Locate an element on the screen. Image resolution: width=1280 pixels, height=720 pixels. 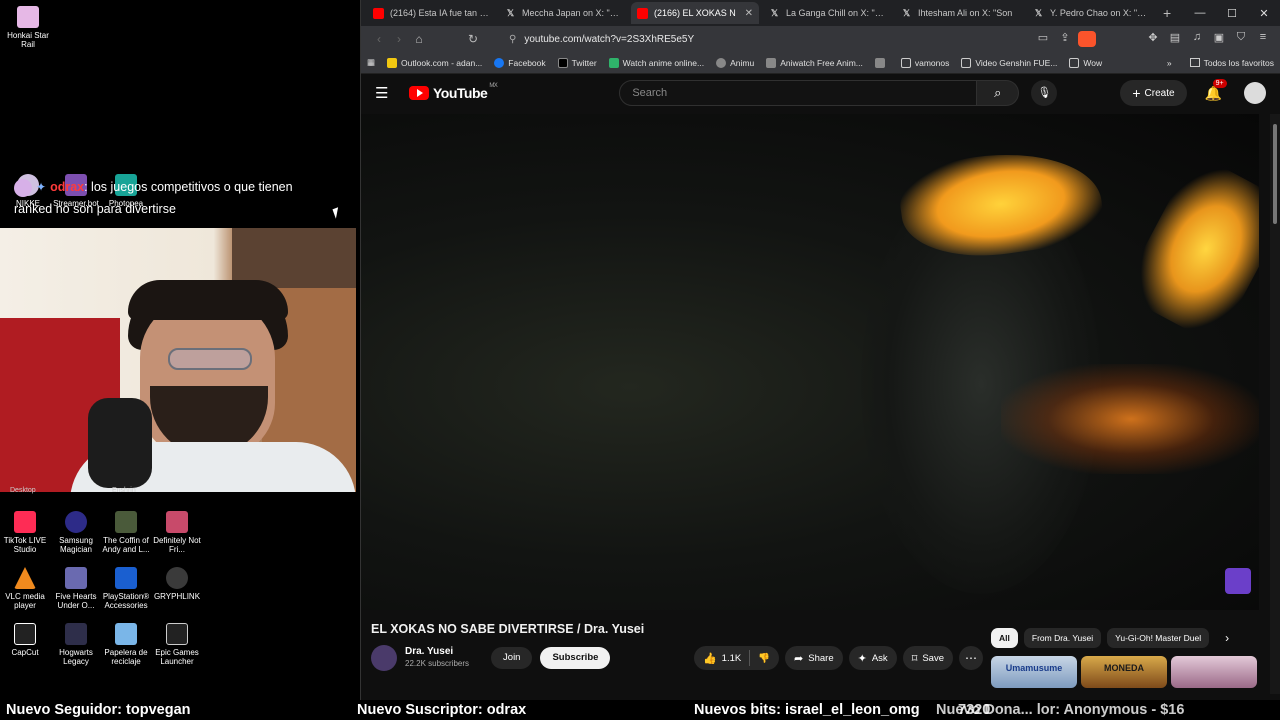
bookmark-item: Facebook is located at coordinates (520, 62).